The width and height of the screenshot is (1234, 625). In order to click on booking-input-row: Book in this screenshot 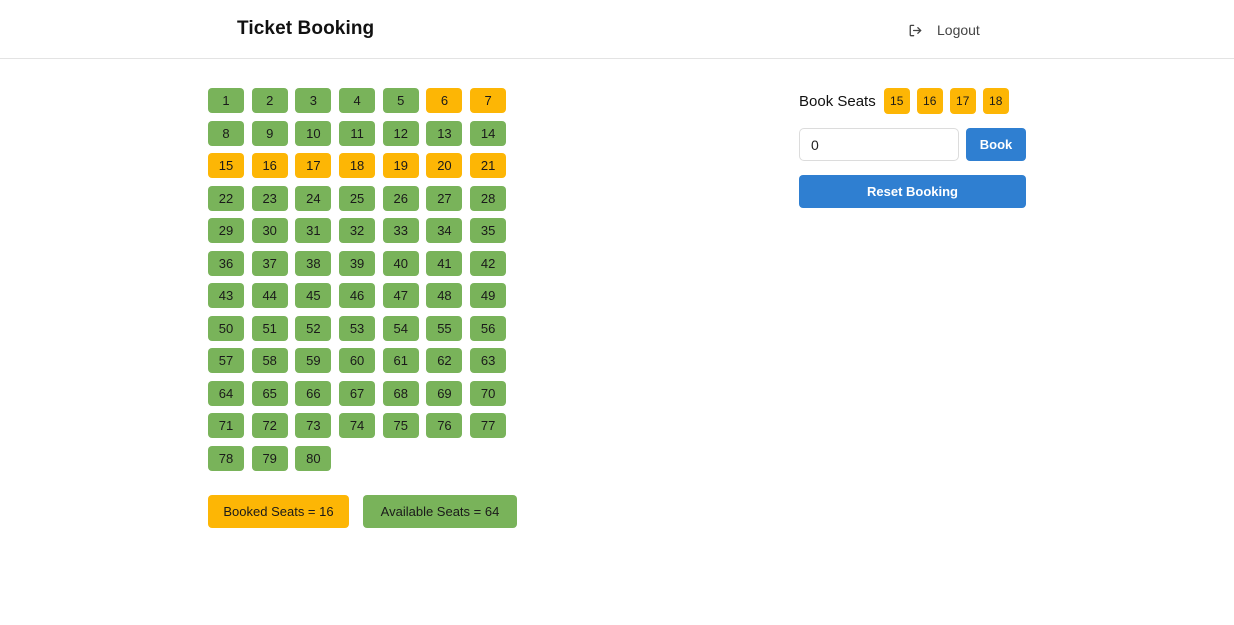, I will do `click(912, 144)`.